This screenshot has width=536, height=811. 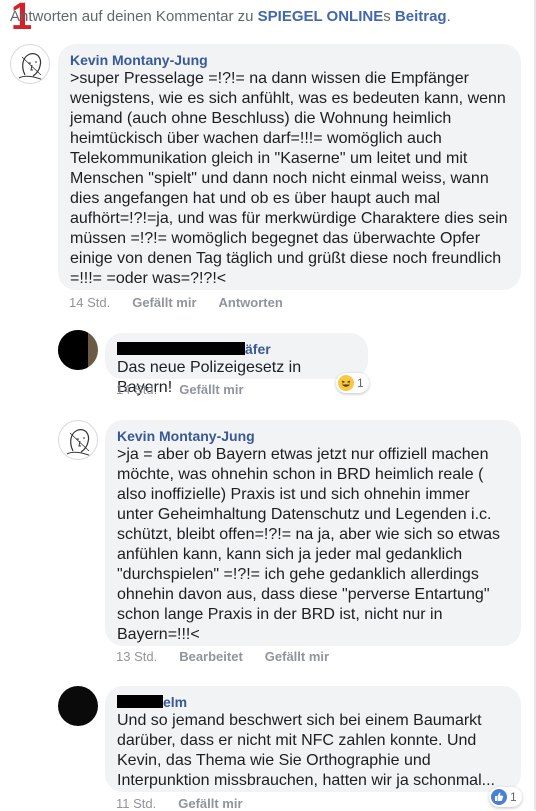 I want to click on comment-time: 13 Std., so click(x=136, y=656).